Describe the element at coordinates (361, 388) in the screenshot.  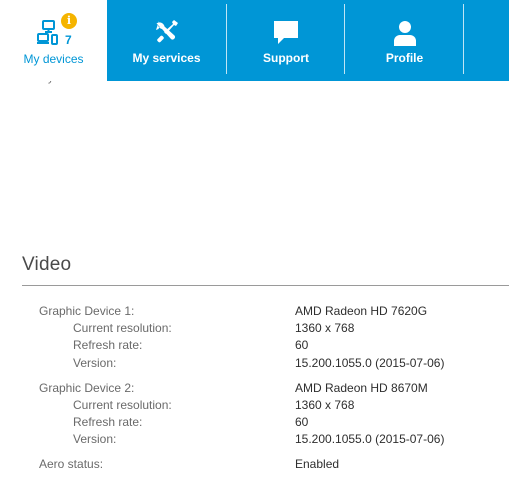
I see `graphic-device-2-value: AMD Radeon HD 8670M` at that location.